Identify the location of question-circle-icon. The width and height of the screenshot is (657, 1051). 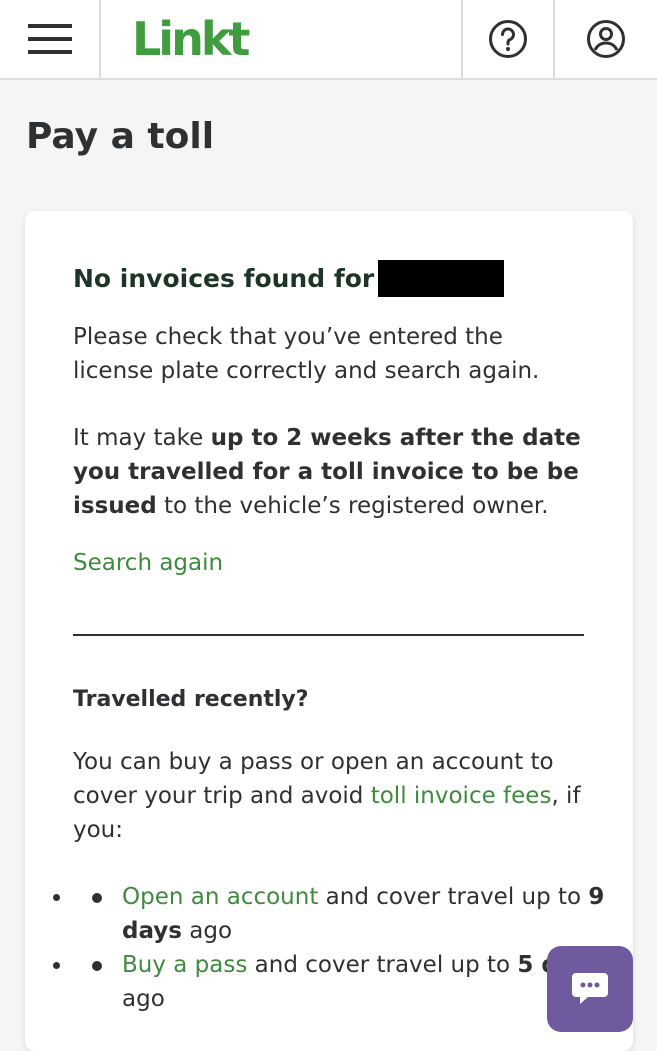
(508, 39).